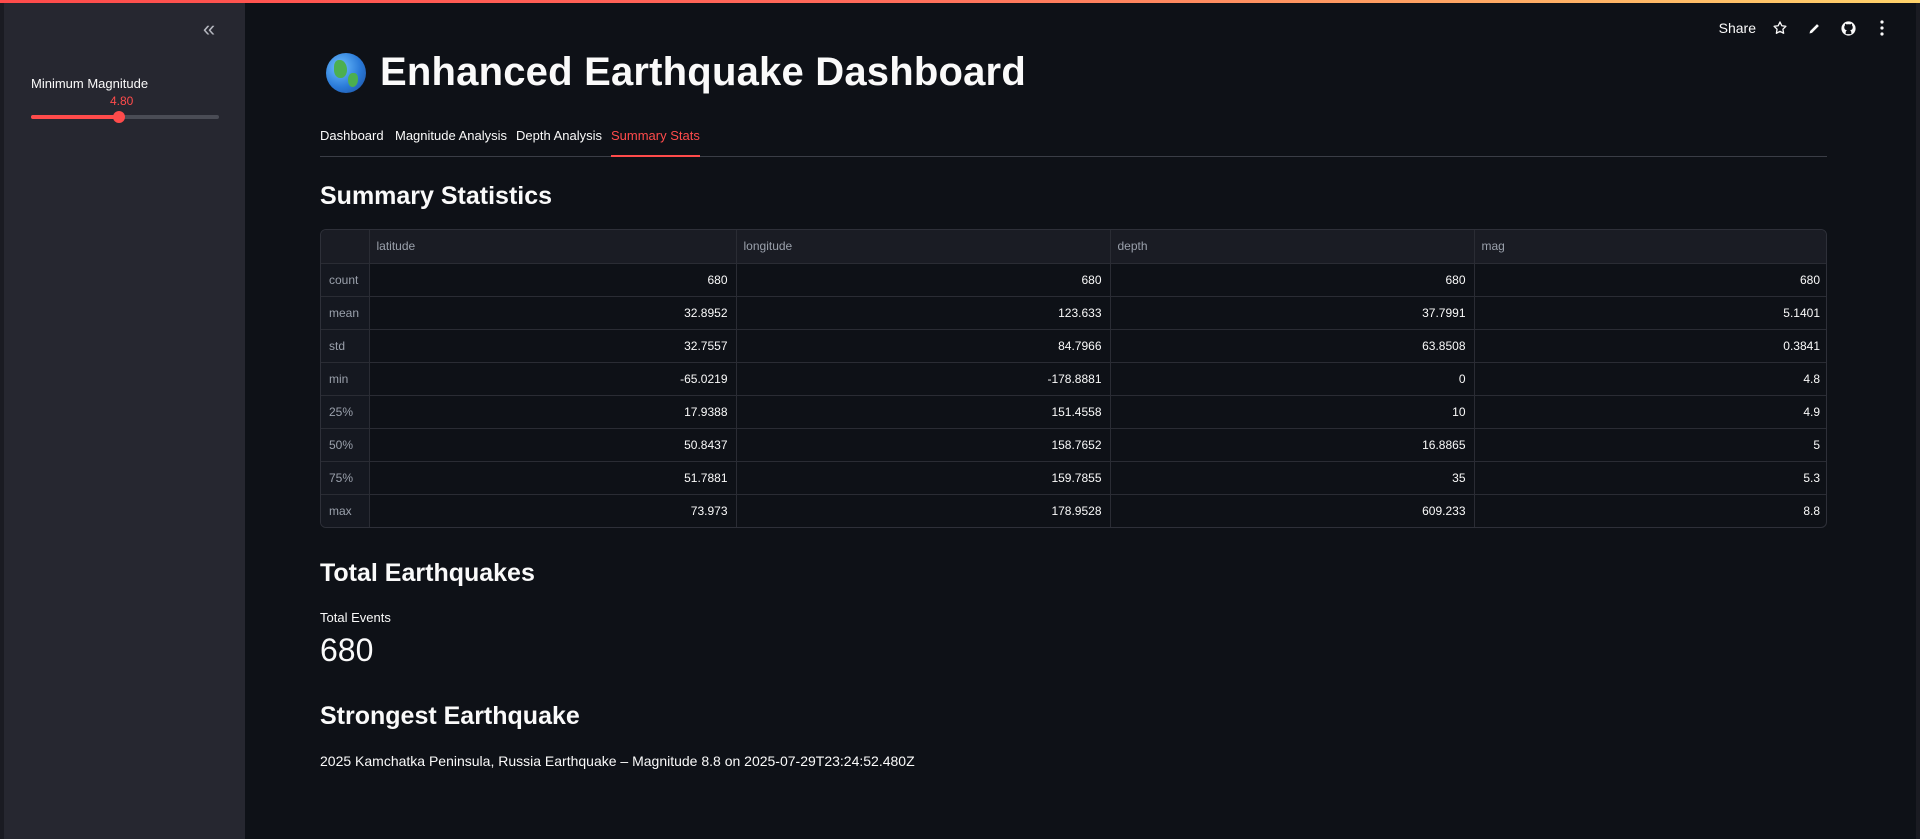 Image resolution: width=1920 pixels, height=839 pixels. What do you see at coordinates (345, 247) in the screenshot?
I see `index-header` at bounding box center [345, 247].